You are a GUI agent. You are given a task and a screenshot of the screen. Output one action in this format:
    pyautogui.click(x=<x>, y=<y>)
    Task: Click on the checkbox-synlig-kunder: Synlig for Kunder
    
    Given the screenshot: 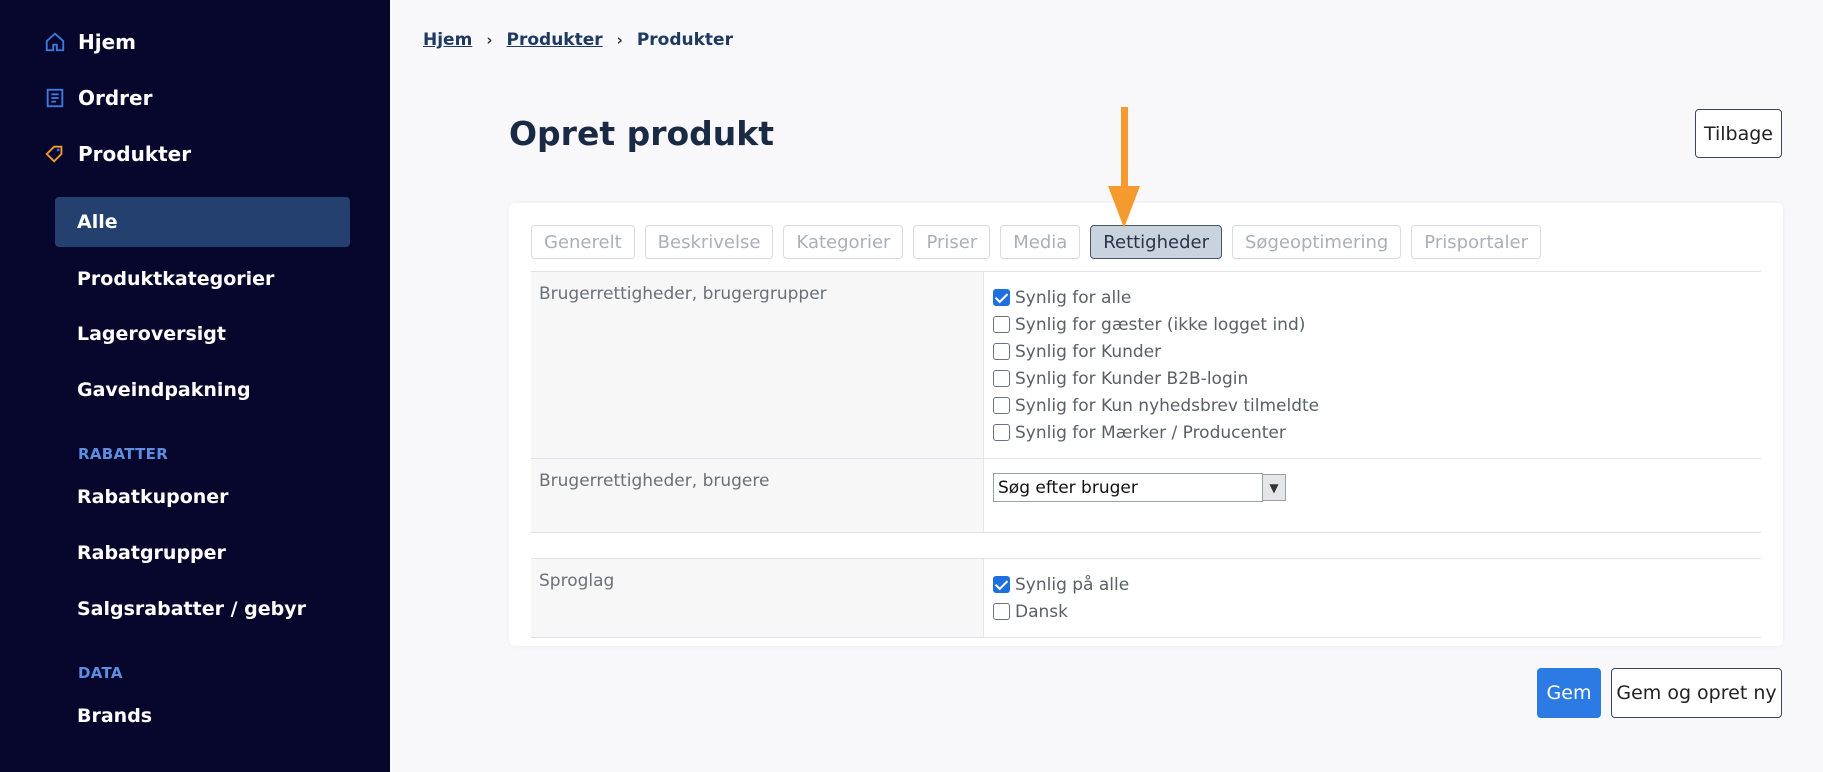 What is the action you would take?
    pyautogui.click(x=1372, y=351)
    